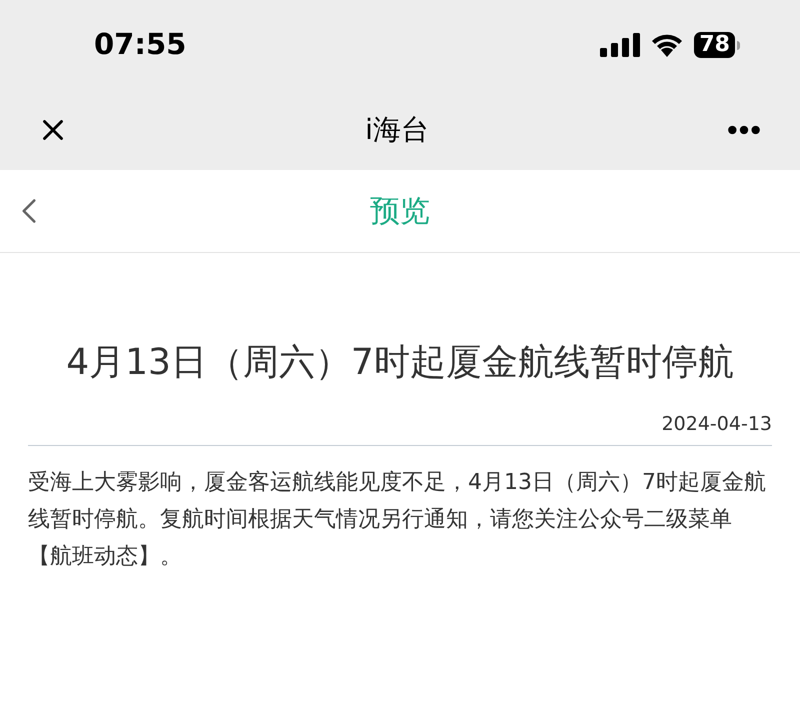 The height and width of the screenshot is (728, 800). What do you see at coordinates (397, 519) in the screenshot?
I see `article-body: 受海上大雾影响，厦金客运航线能见度不足，4月13日（周六）7时起厦金航线暂时停航。复航时间根据天气情况另行通知，请您关注公众号二级菜单【航班动态】。` at bounding box center [397, 519].